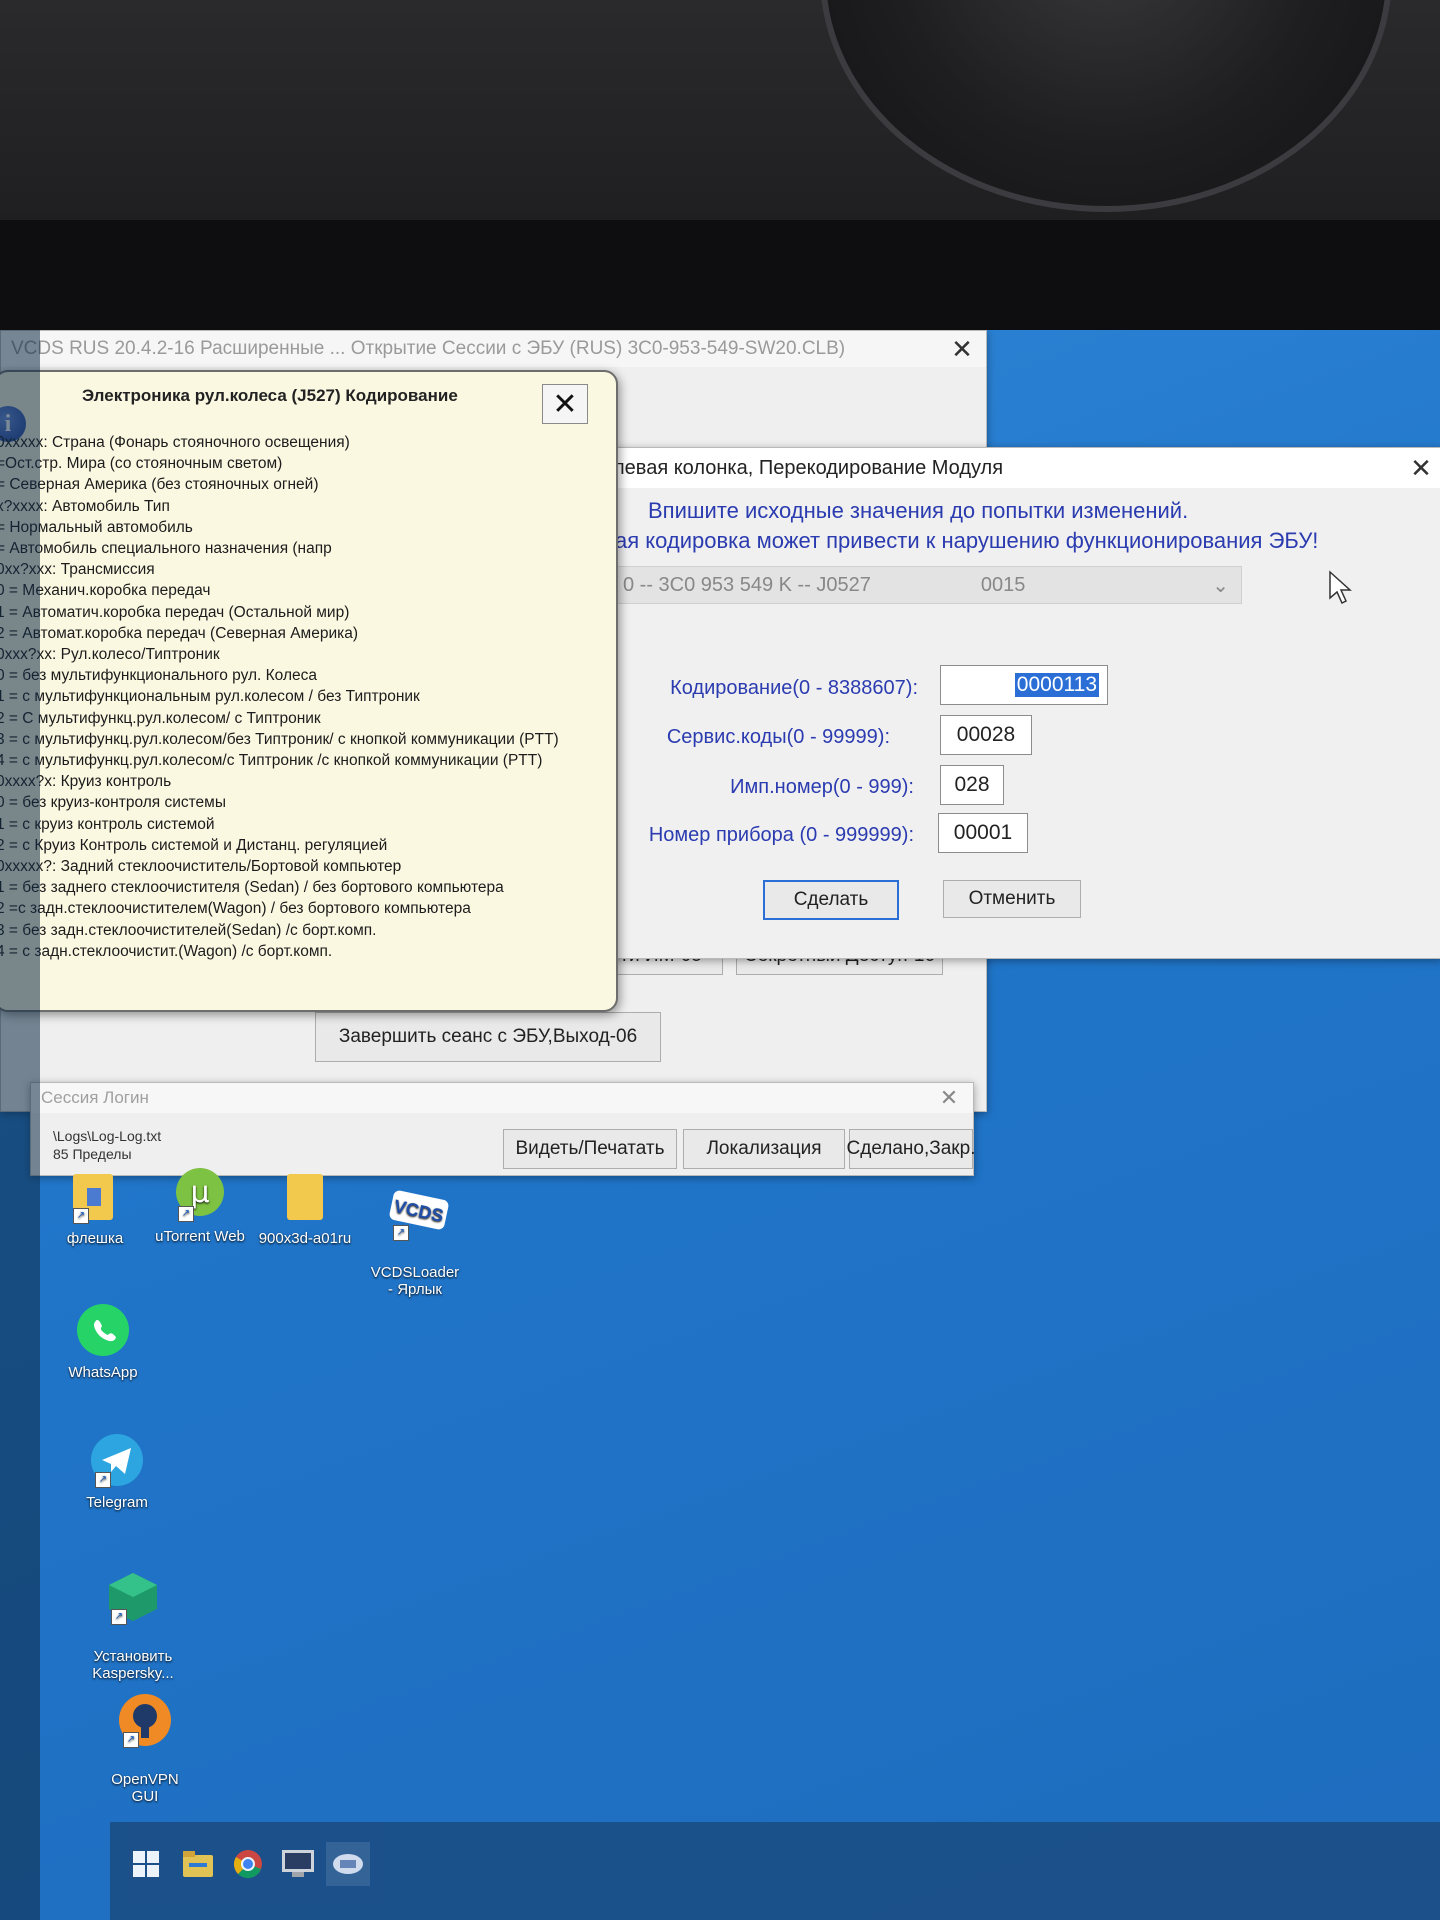 The width and height of the screenshot is (1440, 1920). What do you see at coordinates (808, 467) in the screenshot?
I see `coding-dialog-title: левая колонка, Перекодирование Модуля` at bounding box center [808, 467].